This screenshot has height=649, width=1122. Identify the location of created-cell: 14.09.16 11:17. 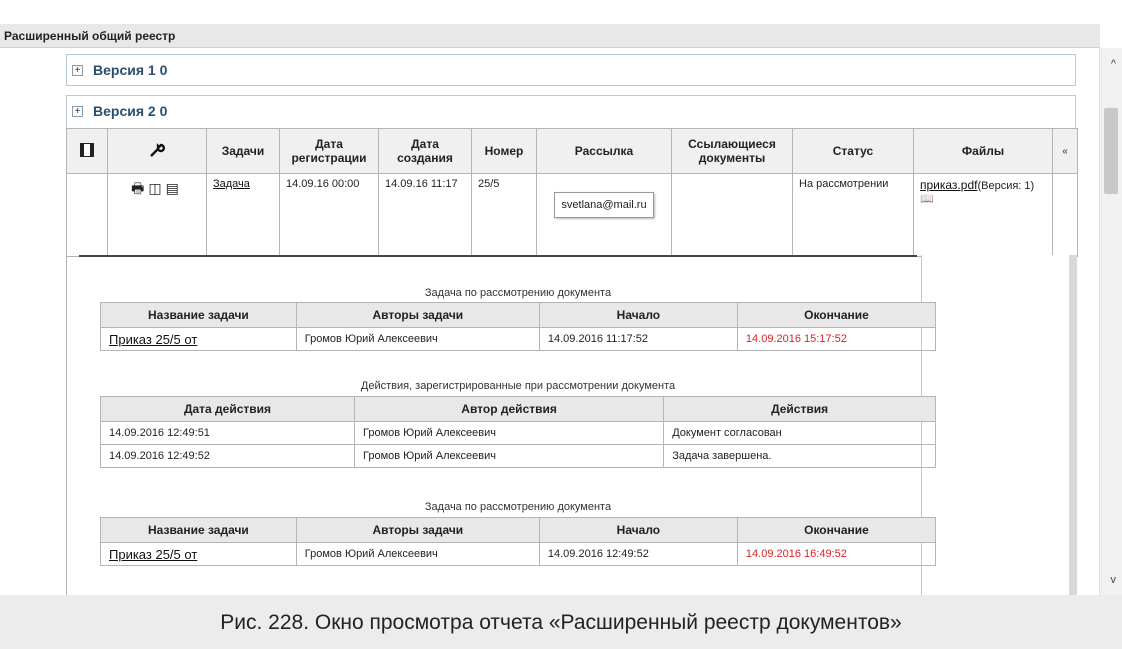
(425, 215).